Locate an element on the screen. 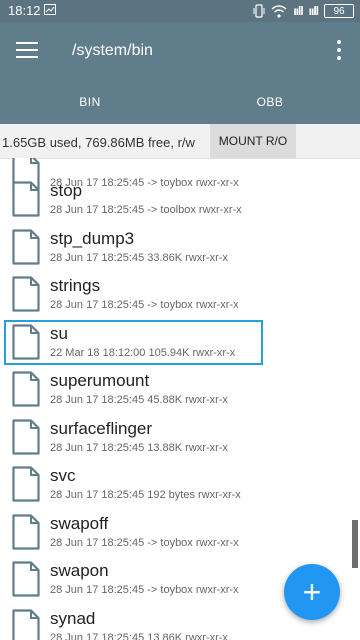 The width and height of the screenshot is (360, 640). file-meta: 28 Jun 17 18:25:45 33.86K rwxr-xr-x is located at coordinates (139, 258).